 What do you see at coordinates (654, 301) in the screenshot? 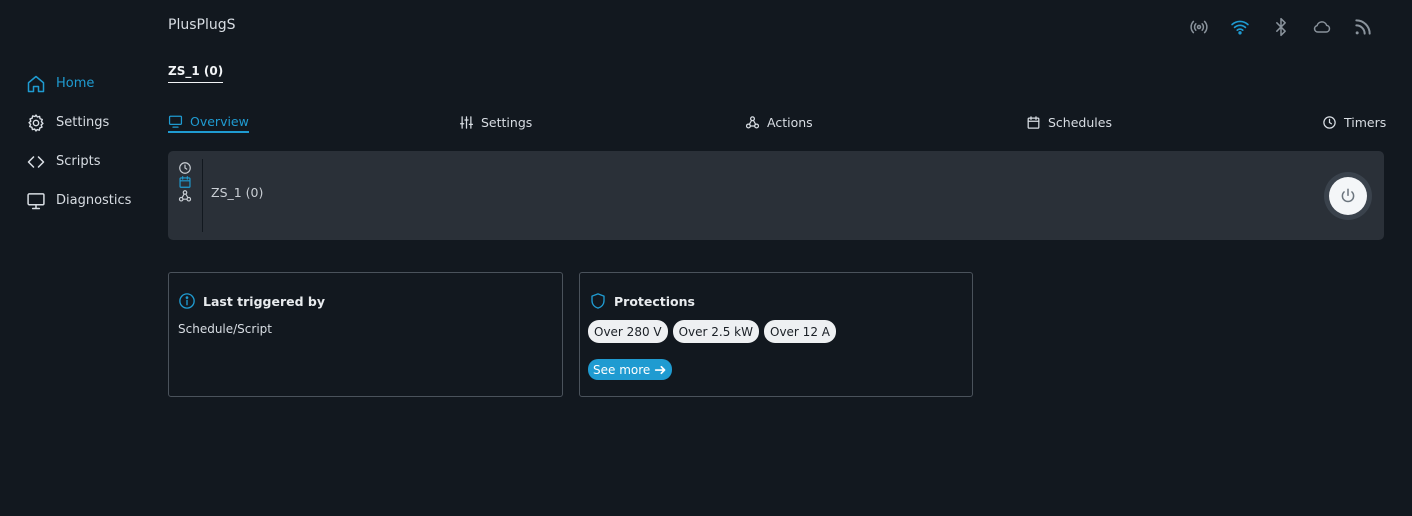
I see `card-title: Protections` at bounding box center [654, 301].